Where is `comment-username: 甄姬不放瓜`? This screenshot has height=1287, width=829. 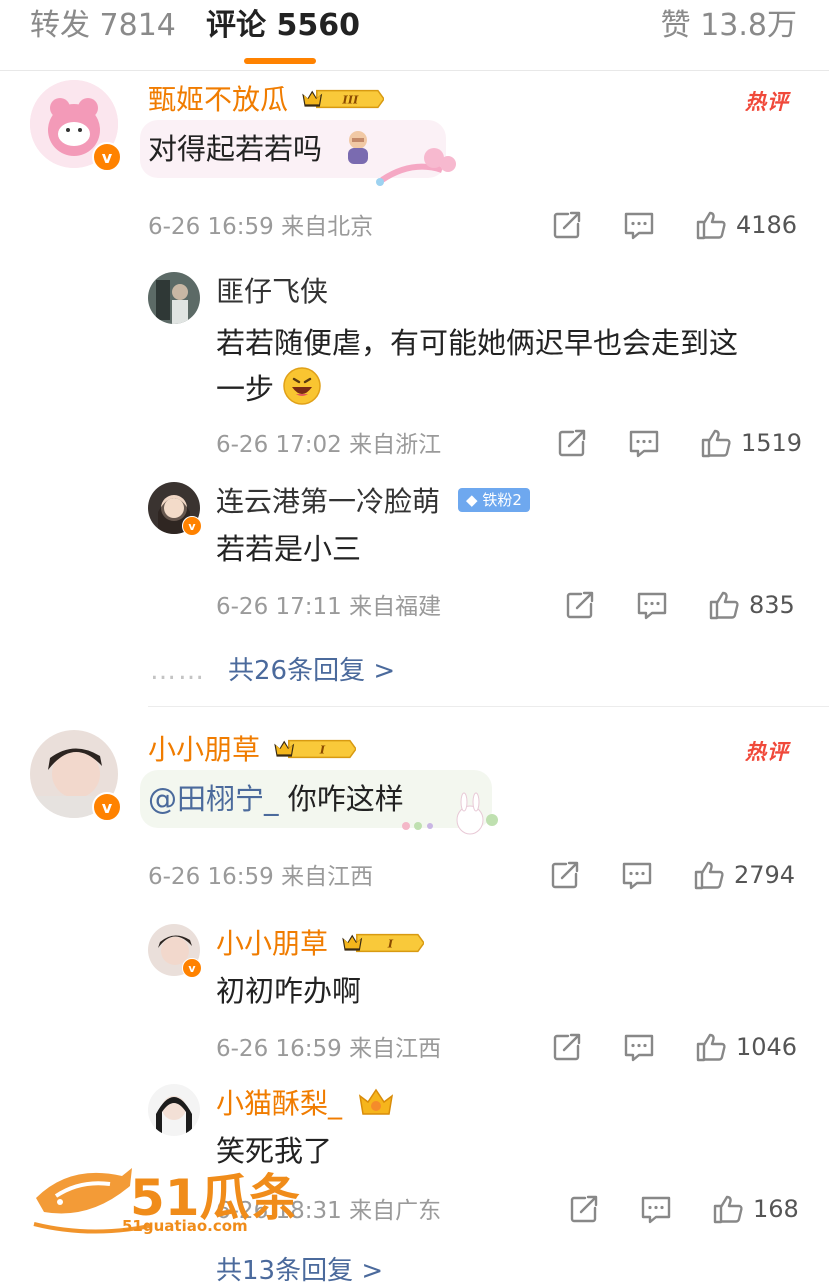 comment-username: 甄姬不放瓜 is located at coordinates (218, 100).